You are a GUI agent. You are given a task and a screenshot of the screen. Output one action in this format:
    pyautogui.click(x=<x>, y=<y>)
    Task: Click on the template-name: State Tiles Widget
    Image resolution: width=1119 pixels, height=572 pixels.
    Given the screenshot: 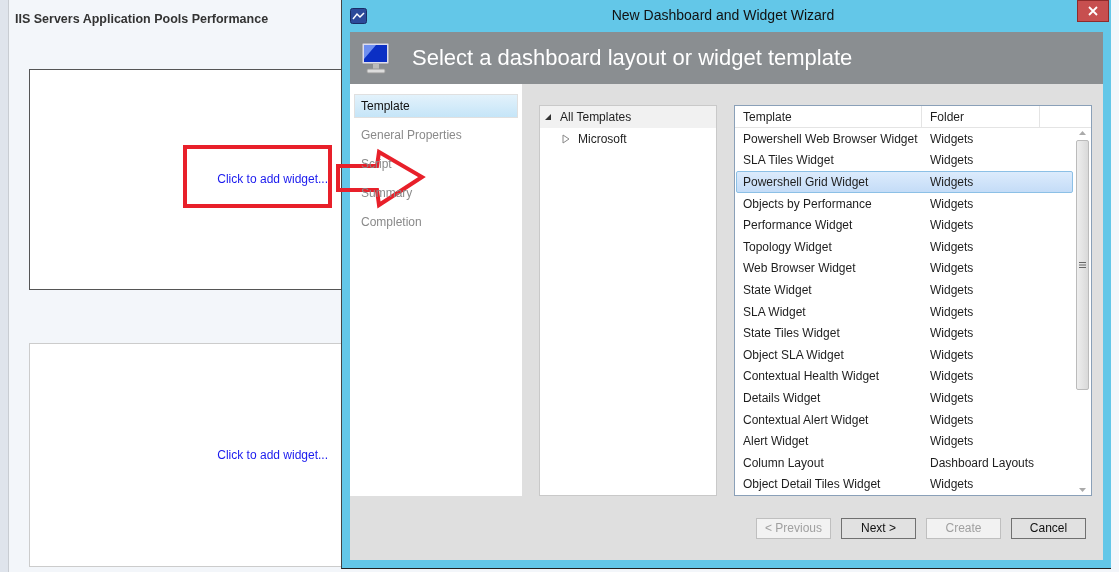 What is the action you would take?
    pyautogui.click(x=791, y=334)
    